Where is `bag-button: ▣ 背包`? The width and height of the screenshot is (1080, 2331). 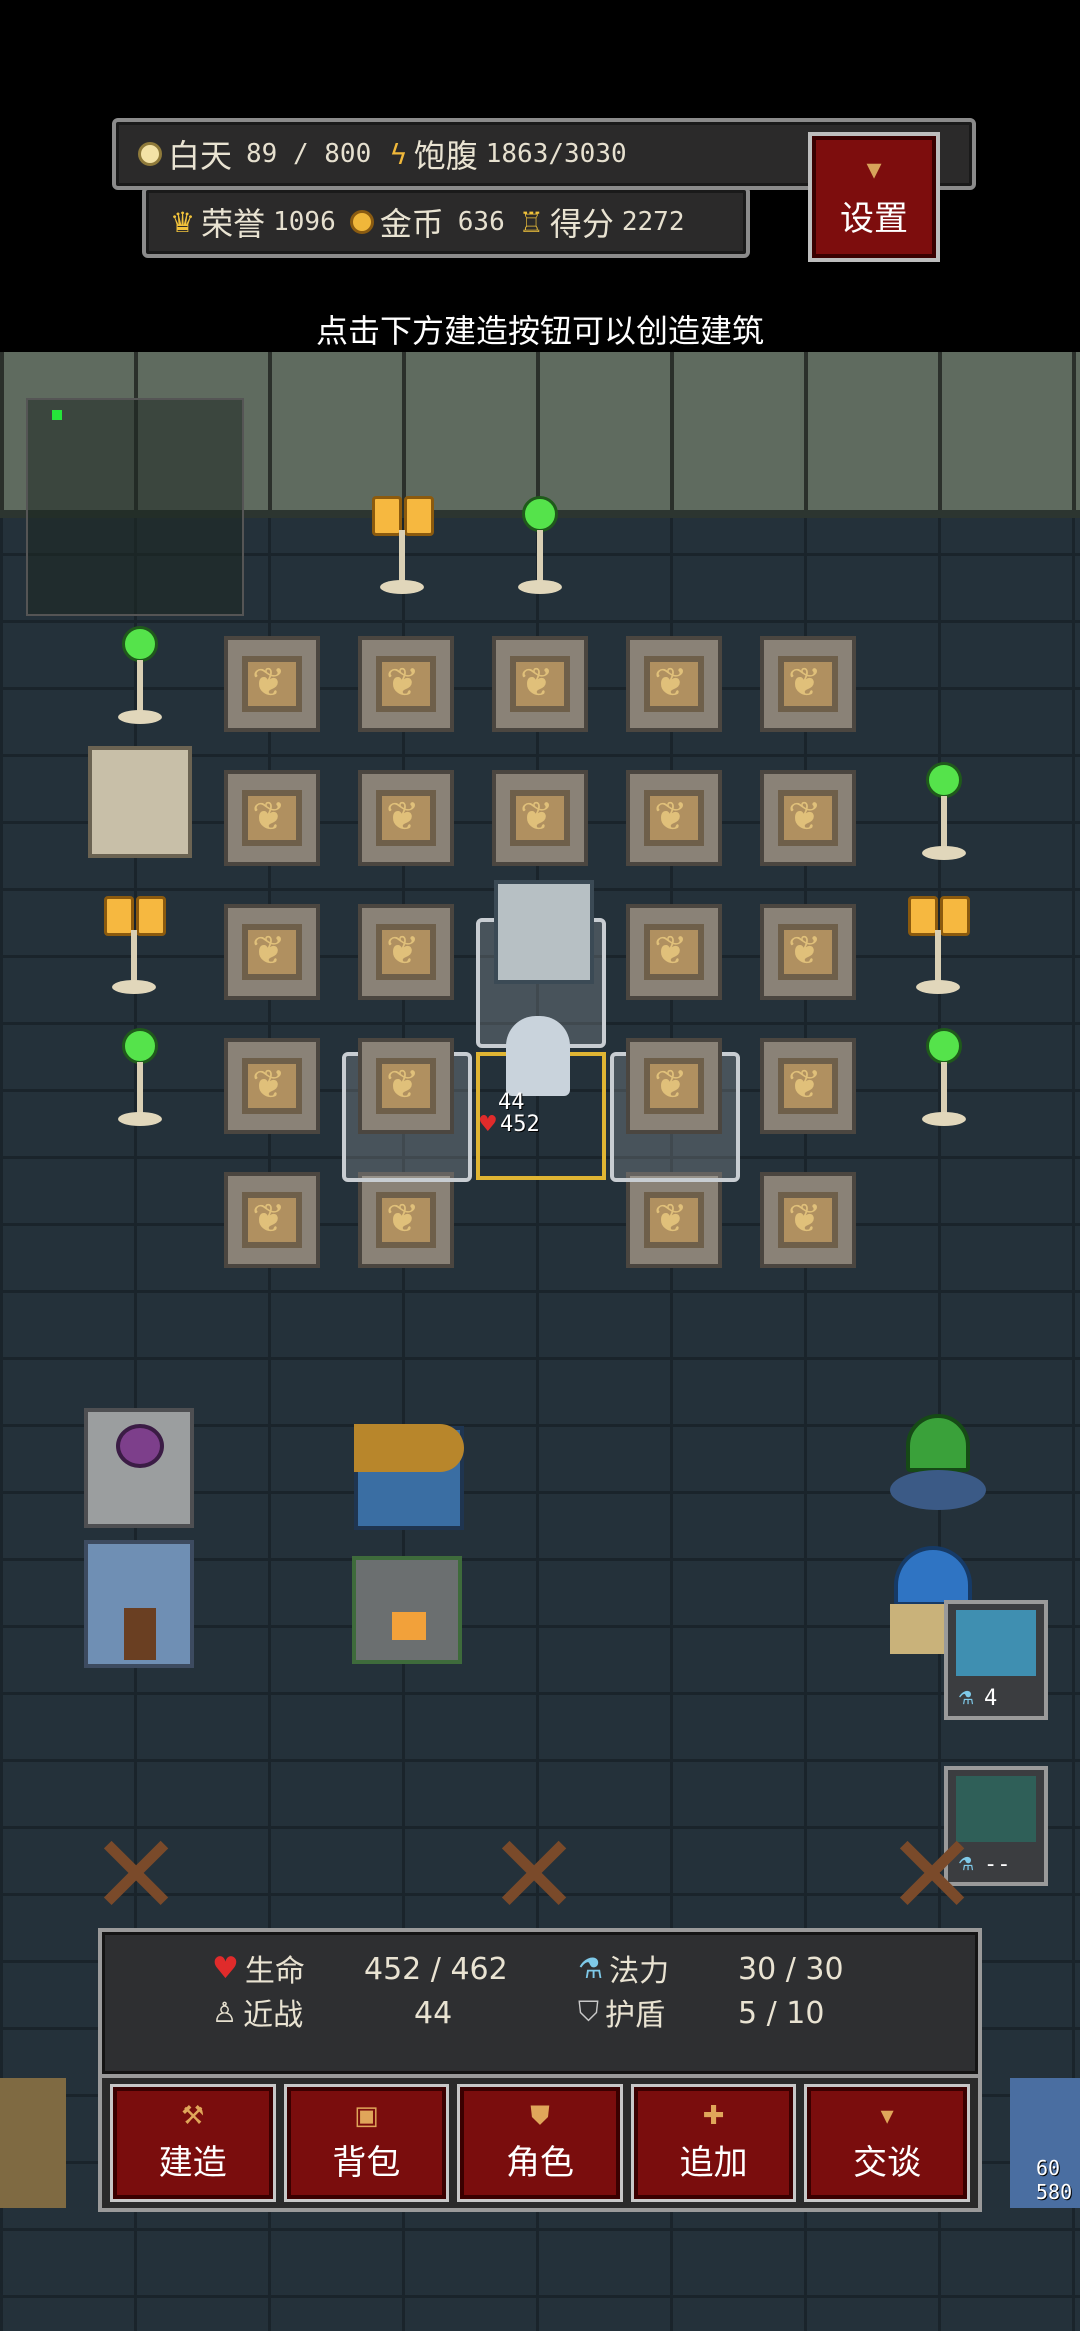 bag-button: ▣ 背包 is located at coordinates (366, 2143).